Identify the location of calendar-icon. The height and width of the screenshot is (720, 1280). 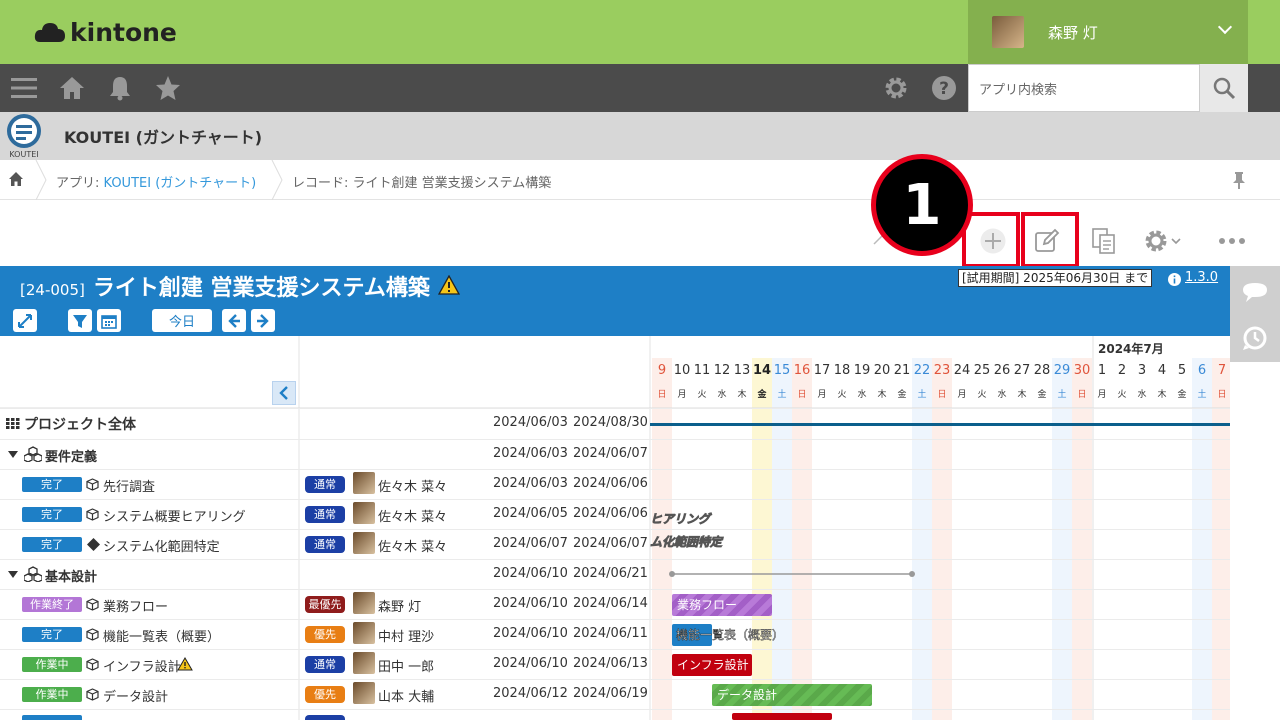
(109, 320).